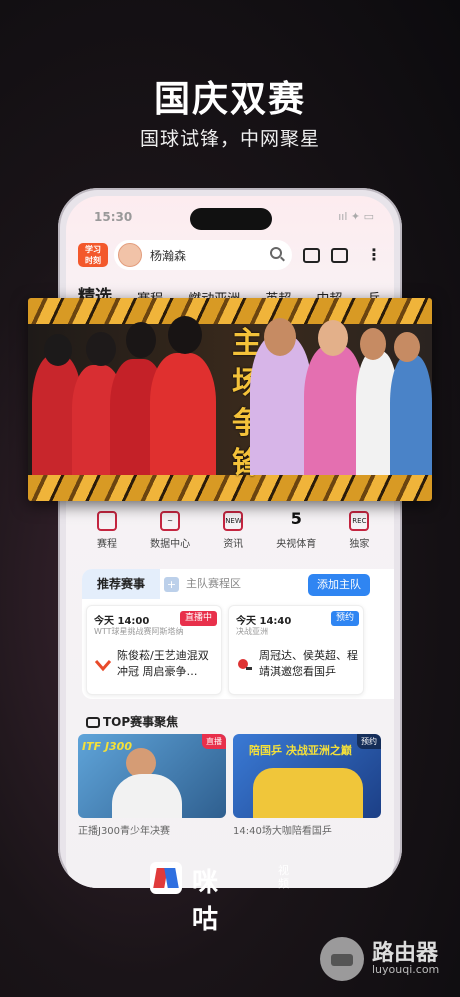  I want to click on calendar-icon, so click(107, 521).